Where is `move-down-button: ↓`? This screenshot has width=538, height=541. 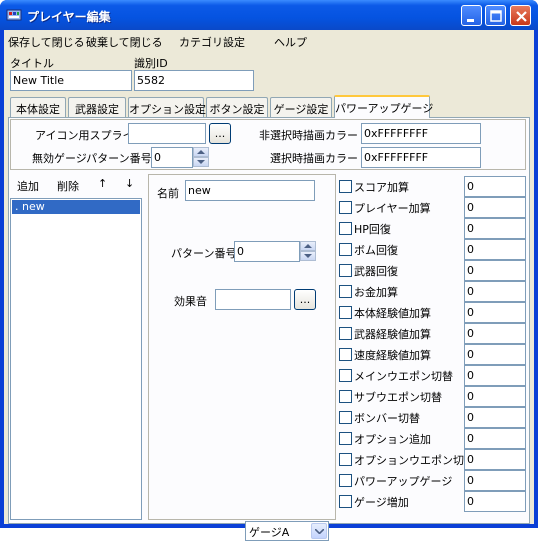 move-down-button: ↓ is located at coordinates (129, 183).